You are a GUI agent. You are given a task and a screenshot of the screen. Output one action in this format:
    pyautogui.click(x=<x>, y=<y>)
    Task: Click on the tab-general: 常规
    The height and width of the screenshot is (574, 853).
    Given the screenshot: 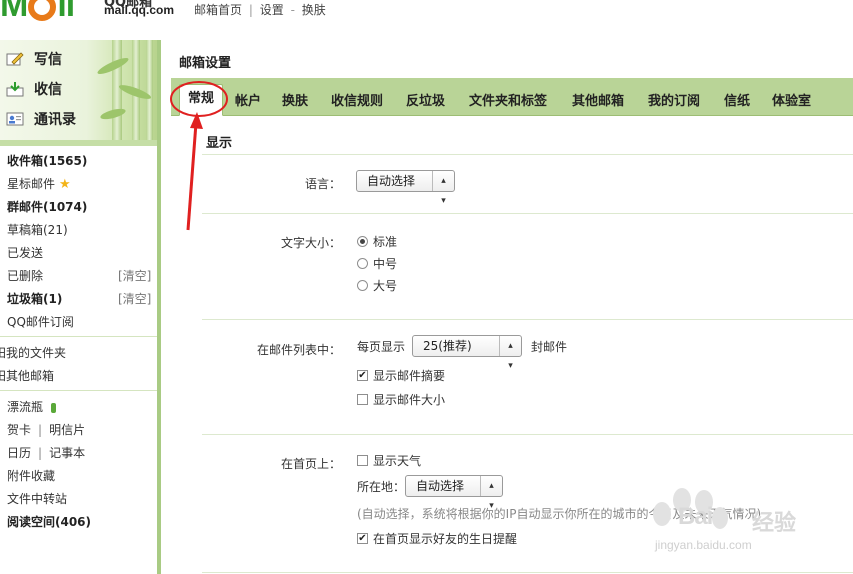 What is the action you would take?
    pyautogui.click(x=201, y=100)
    